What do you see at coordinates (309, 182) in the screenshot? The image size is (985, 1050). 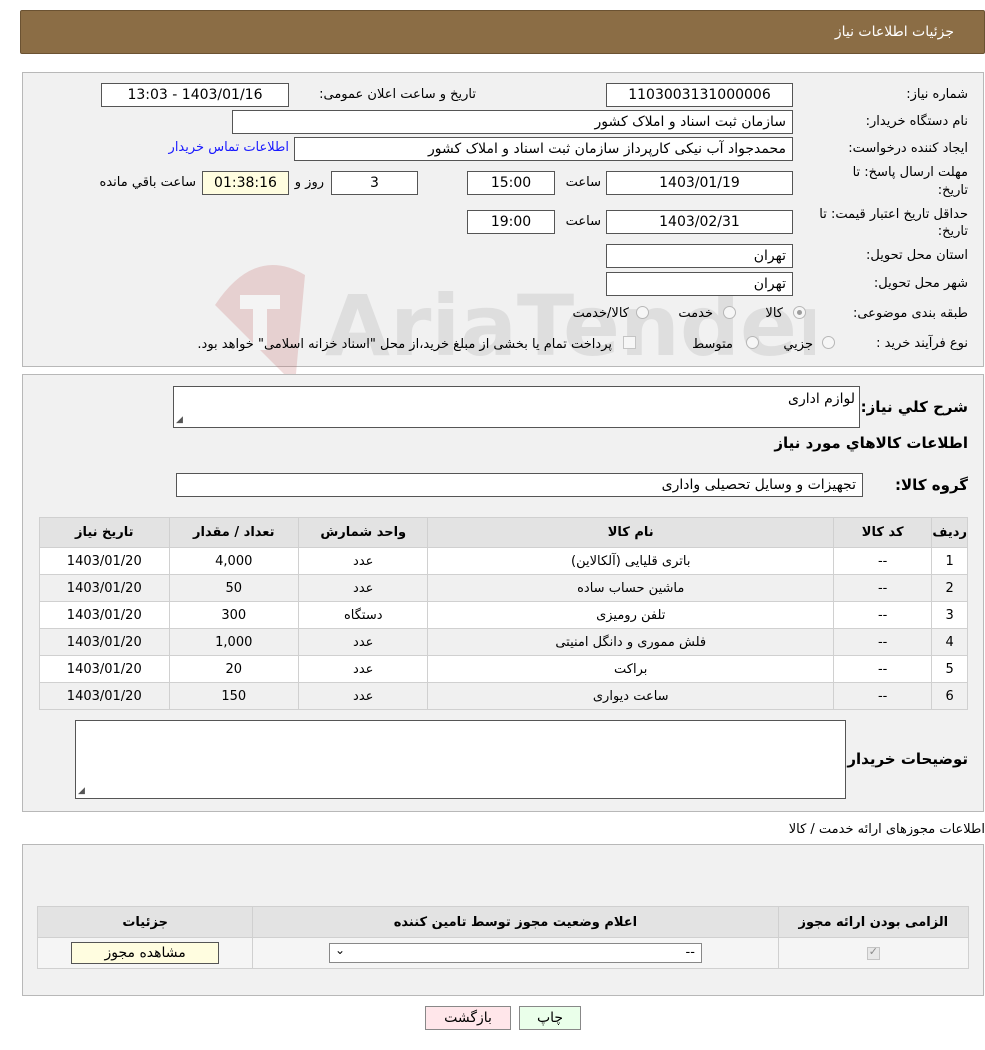 I see `days-label: روز و` at bounding box center [309, 182].